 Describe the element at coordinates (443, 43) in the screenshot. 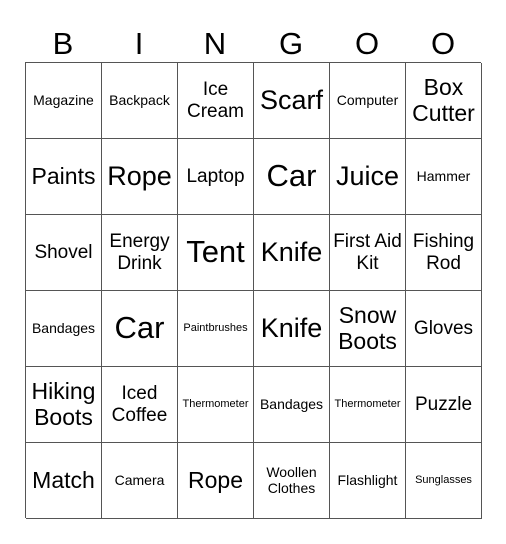

I see `header-letter-o-2: O` at that location.